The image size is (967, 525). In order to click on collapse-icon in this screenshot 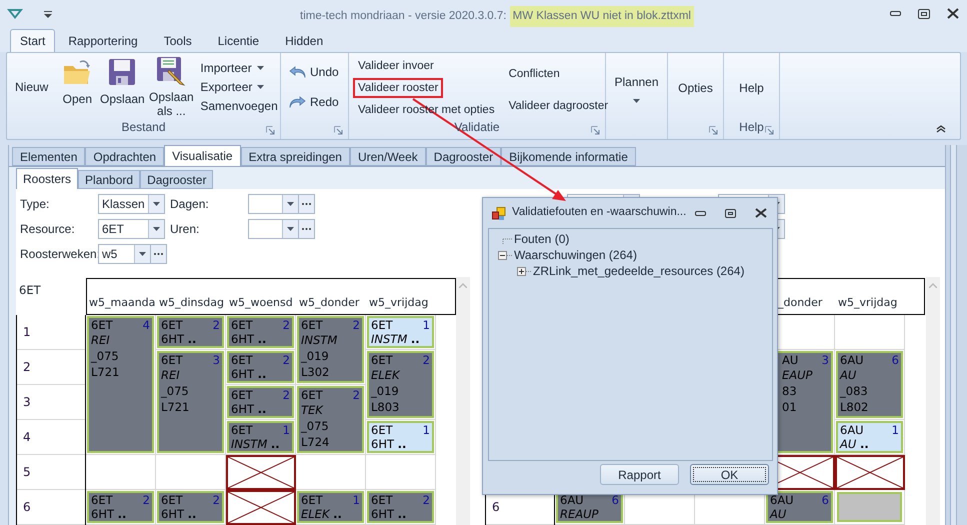, I will do `click(505, 255)`.